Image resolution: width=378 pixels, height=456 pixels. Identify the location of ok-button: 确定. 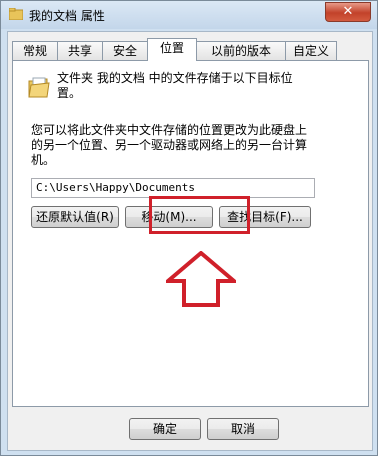
(165, 429).